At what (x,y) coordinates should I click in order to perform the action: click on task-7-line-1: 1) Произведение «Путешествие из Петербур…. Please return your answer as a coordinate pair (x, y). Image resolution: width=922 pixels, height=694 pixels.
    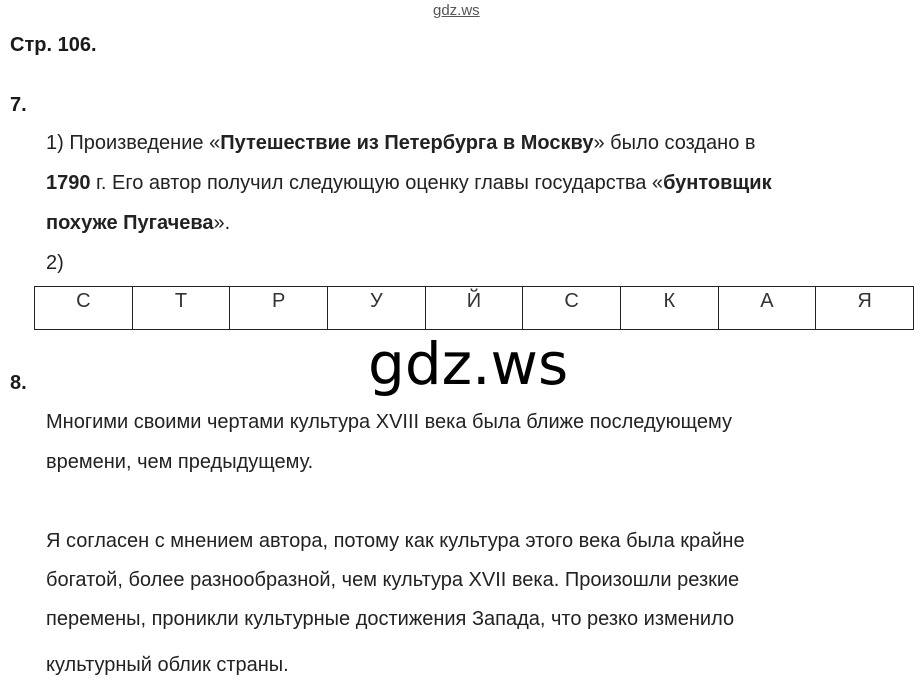
    Looking at the image, I should click on (401, 143).